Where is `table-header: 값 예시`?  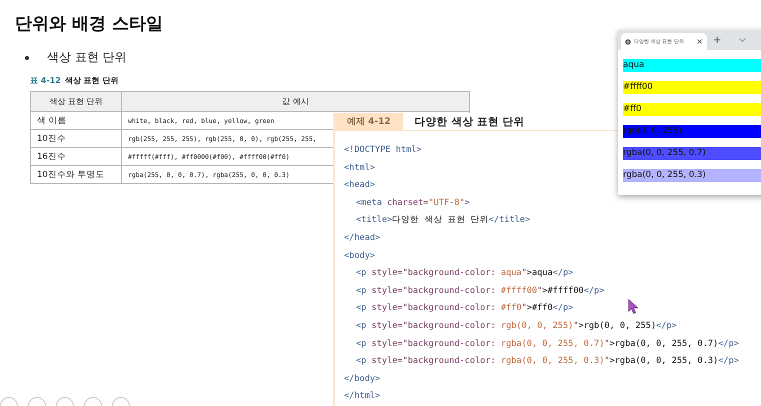
table-header: 값 예시 is located at coordinates (296, 102).